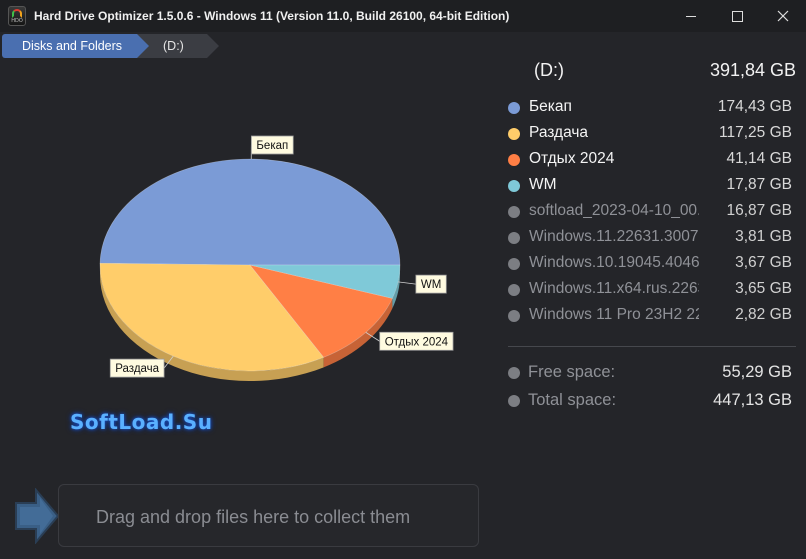 The width and height of the screenshot is (806, 559). What do you see at coordinates (650, 401) in the screenshot?
I see `total-space-row: Total space: 447,13 GB` at bounding box center [650, 401].